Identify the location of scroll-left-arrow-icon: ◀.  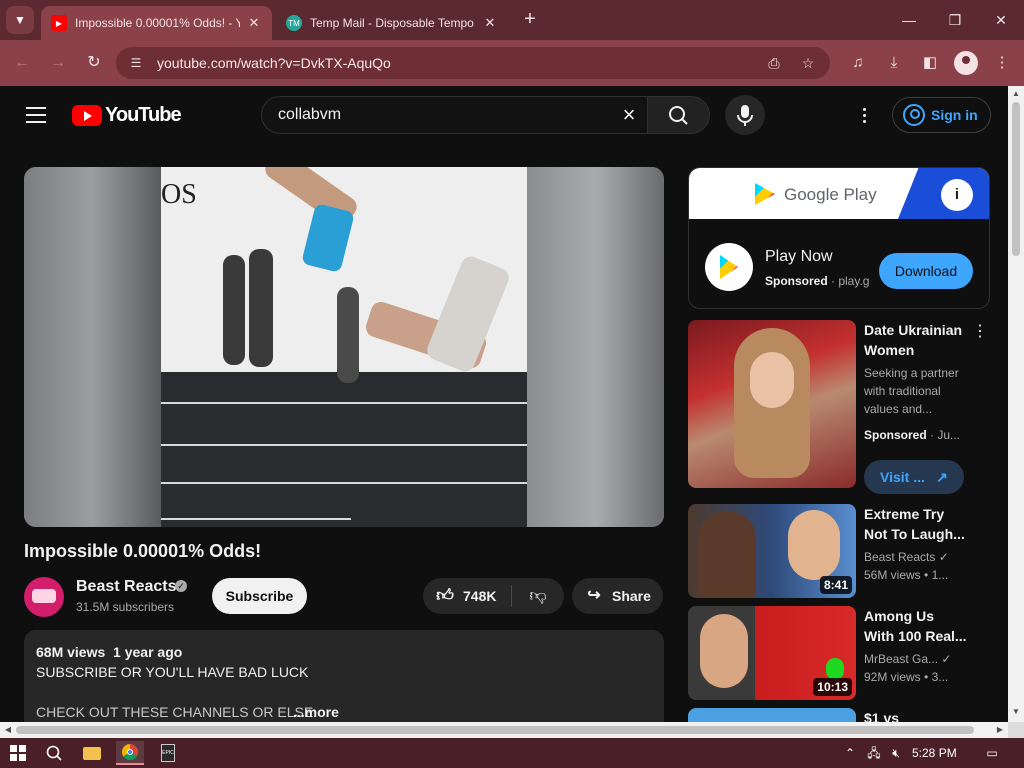
(8, 730).